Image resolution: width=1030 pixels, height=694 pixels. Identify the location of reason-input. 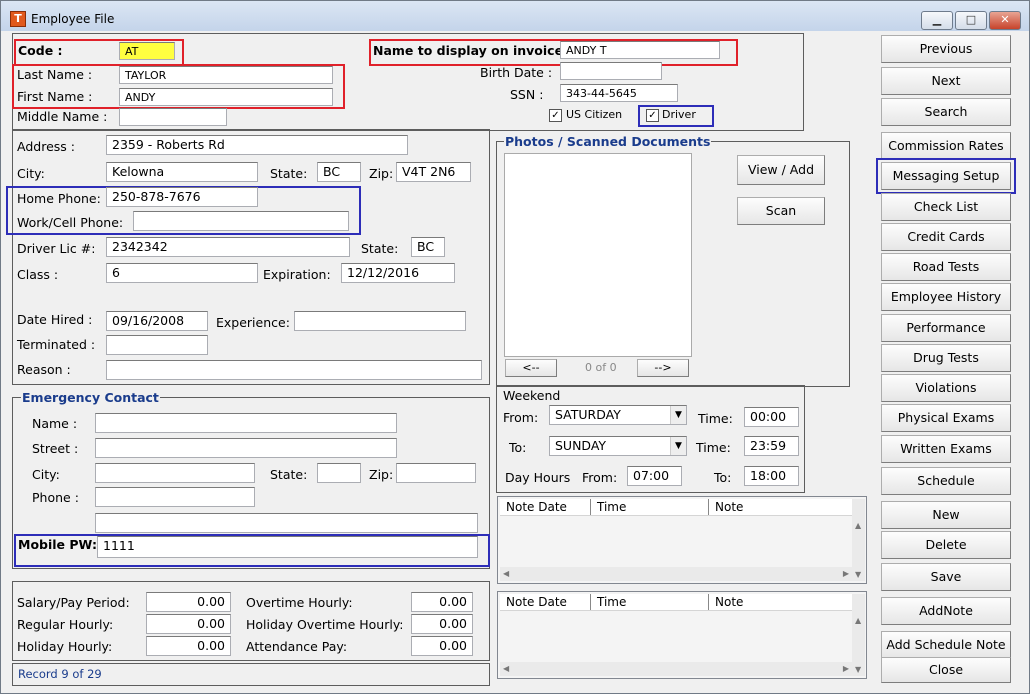
(294, 370).